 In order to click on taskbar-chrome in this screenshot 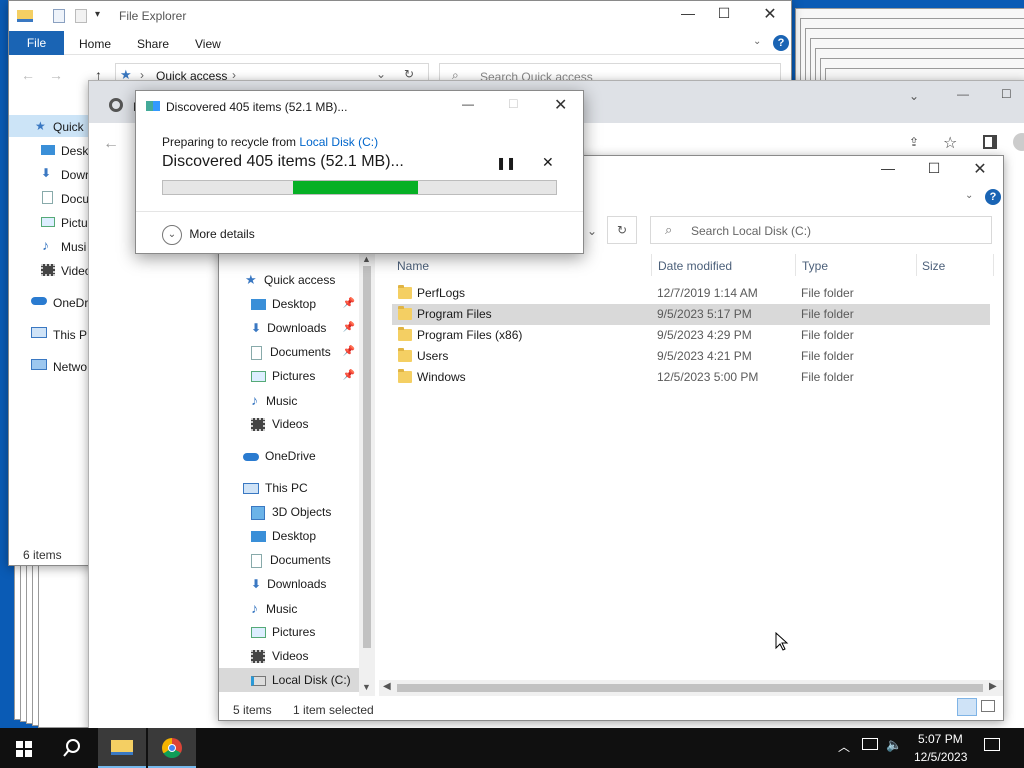, I will do `click(172, 748)`.